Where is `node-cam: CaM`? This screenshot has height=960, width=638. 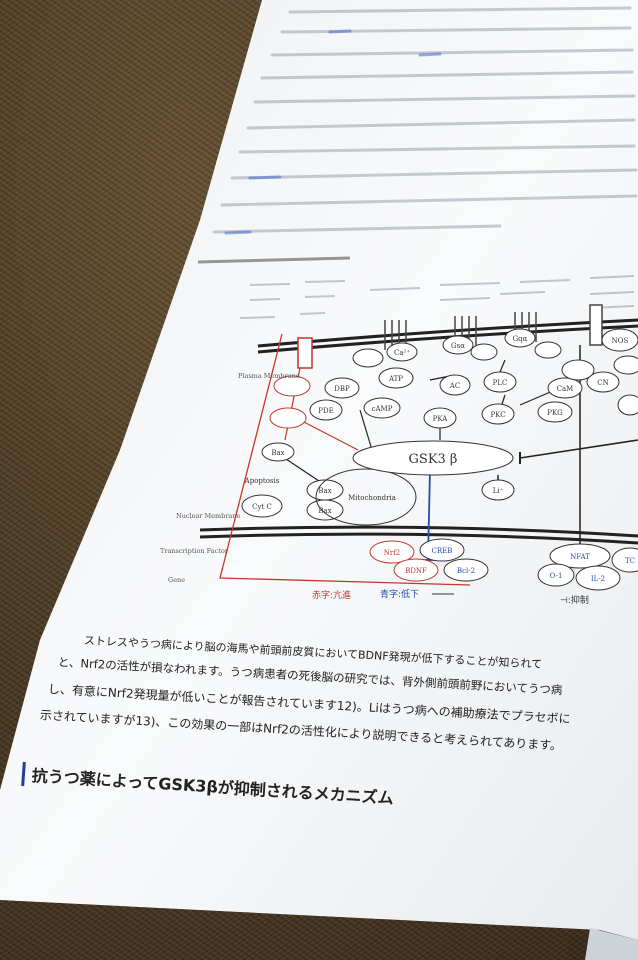
node-cam: CaM is located at coordinates (565, 389).